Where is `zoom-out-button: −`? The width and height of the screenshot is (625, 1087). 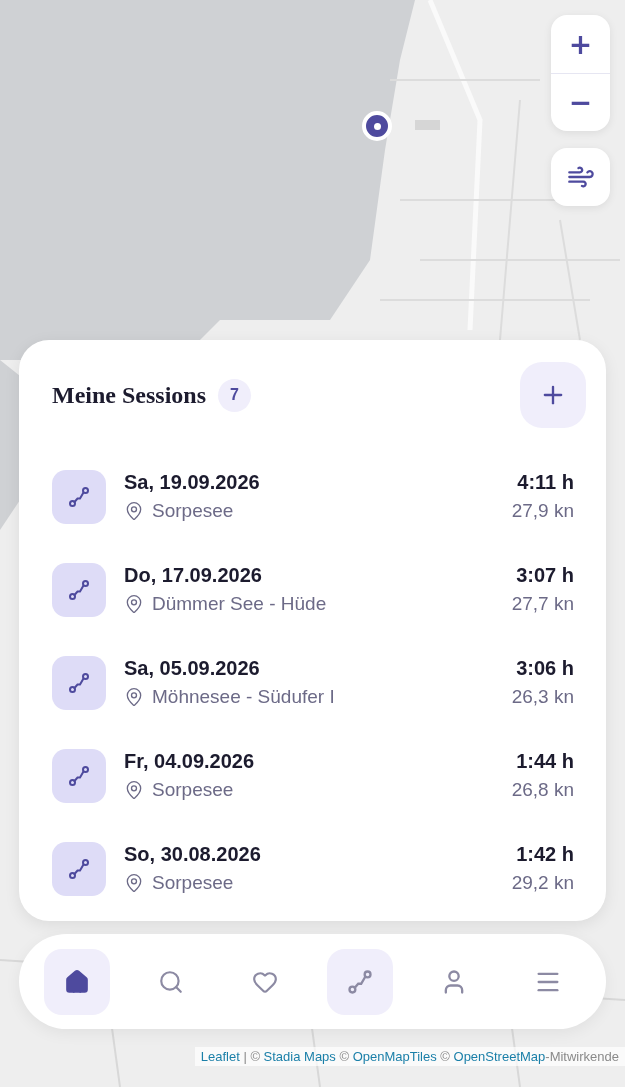
zoom-out-button: − is located at coordinates (580, 102).